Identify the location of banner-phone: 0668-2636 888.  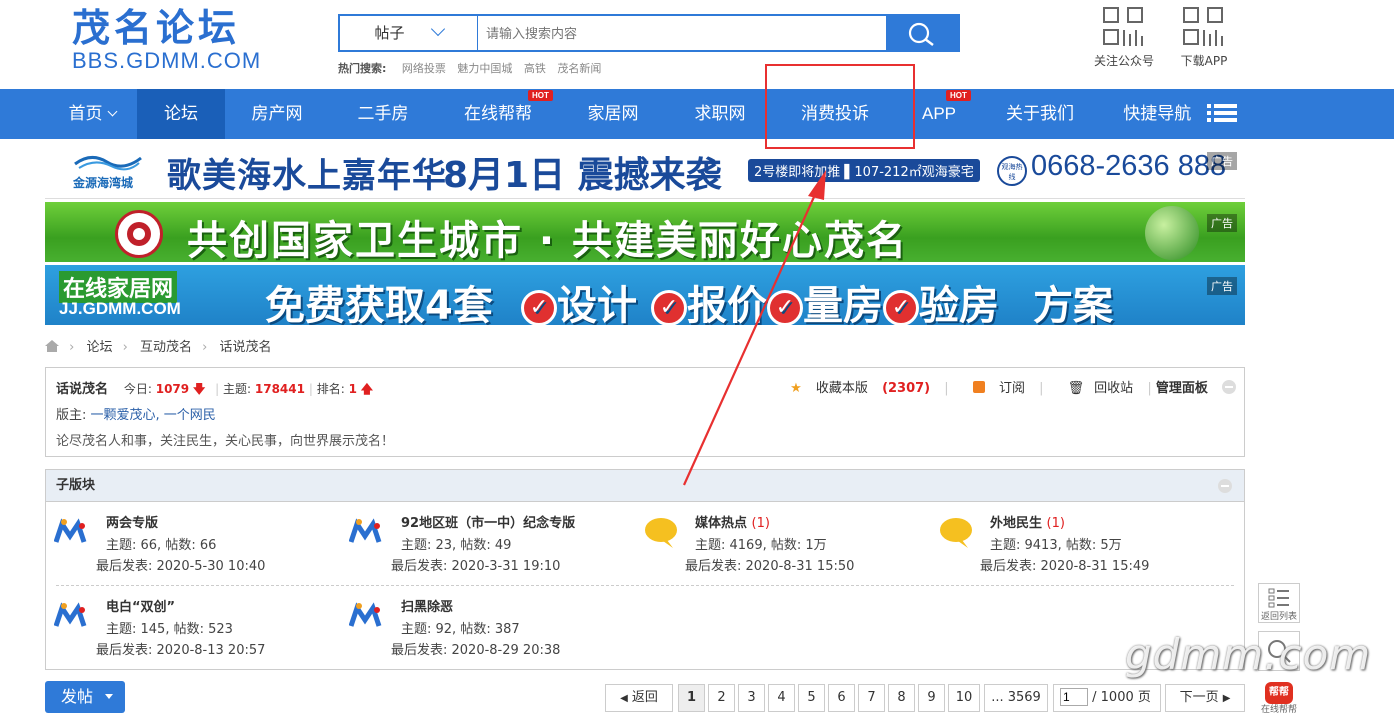
(1129, 166).